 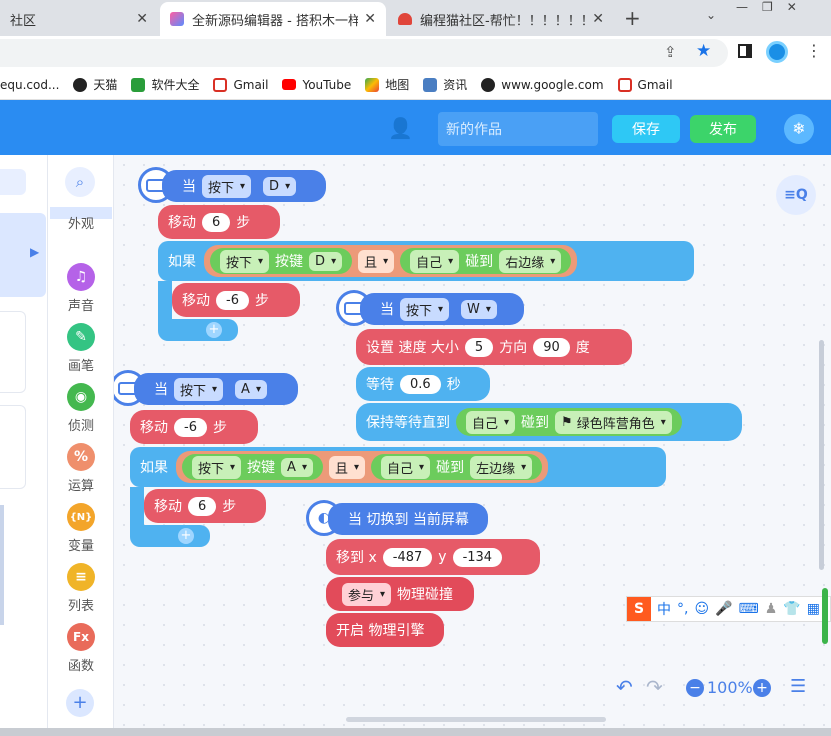 I want to click on search-icon: ⌕, so click(x=80, y=182).